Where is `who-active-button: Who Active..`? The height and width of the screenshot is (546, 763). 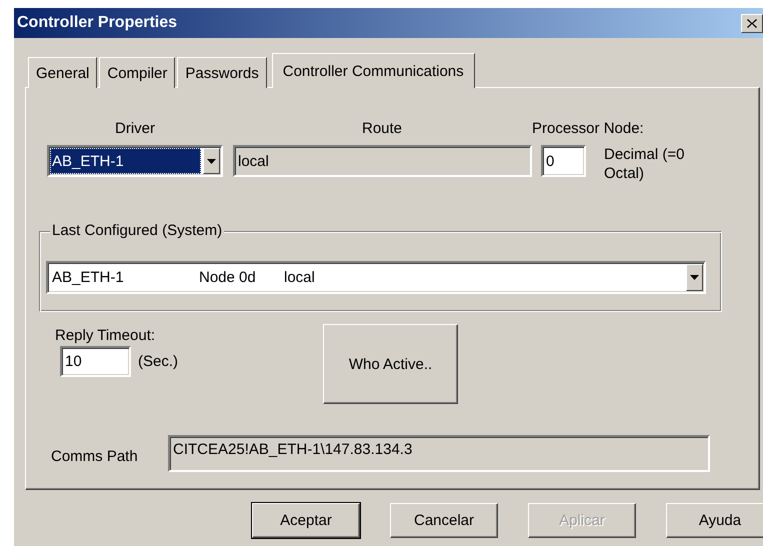 who-active-button: Who Active.. is located at coordinates (390, 364).